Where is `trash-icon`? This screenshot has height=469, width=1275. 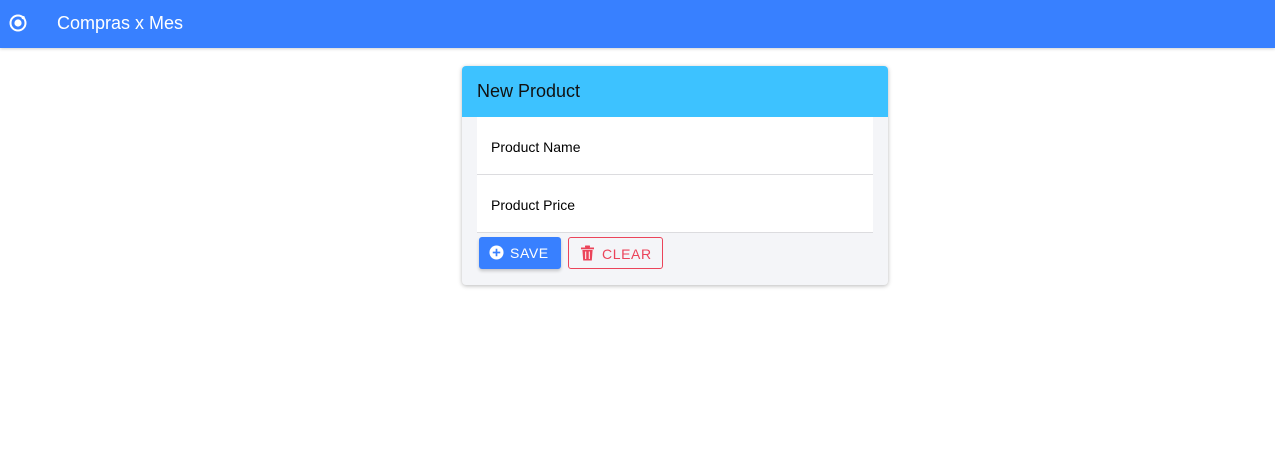 trash-icon is located at coordinates (587, 253).